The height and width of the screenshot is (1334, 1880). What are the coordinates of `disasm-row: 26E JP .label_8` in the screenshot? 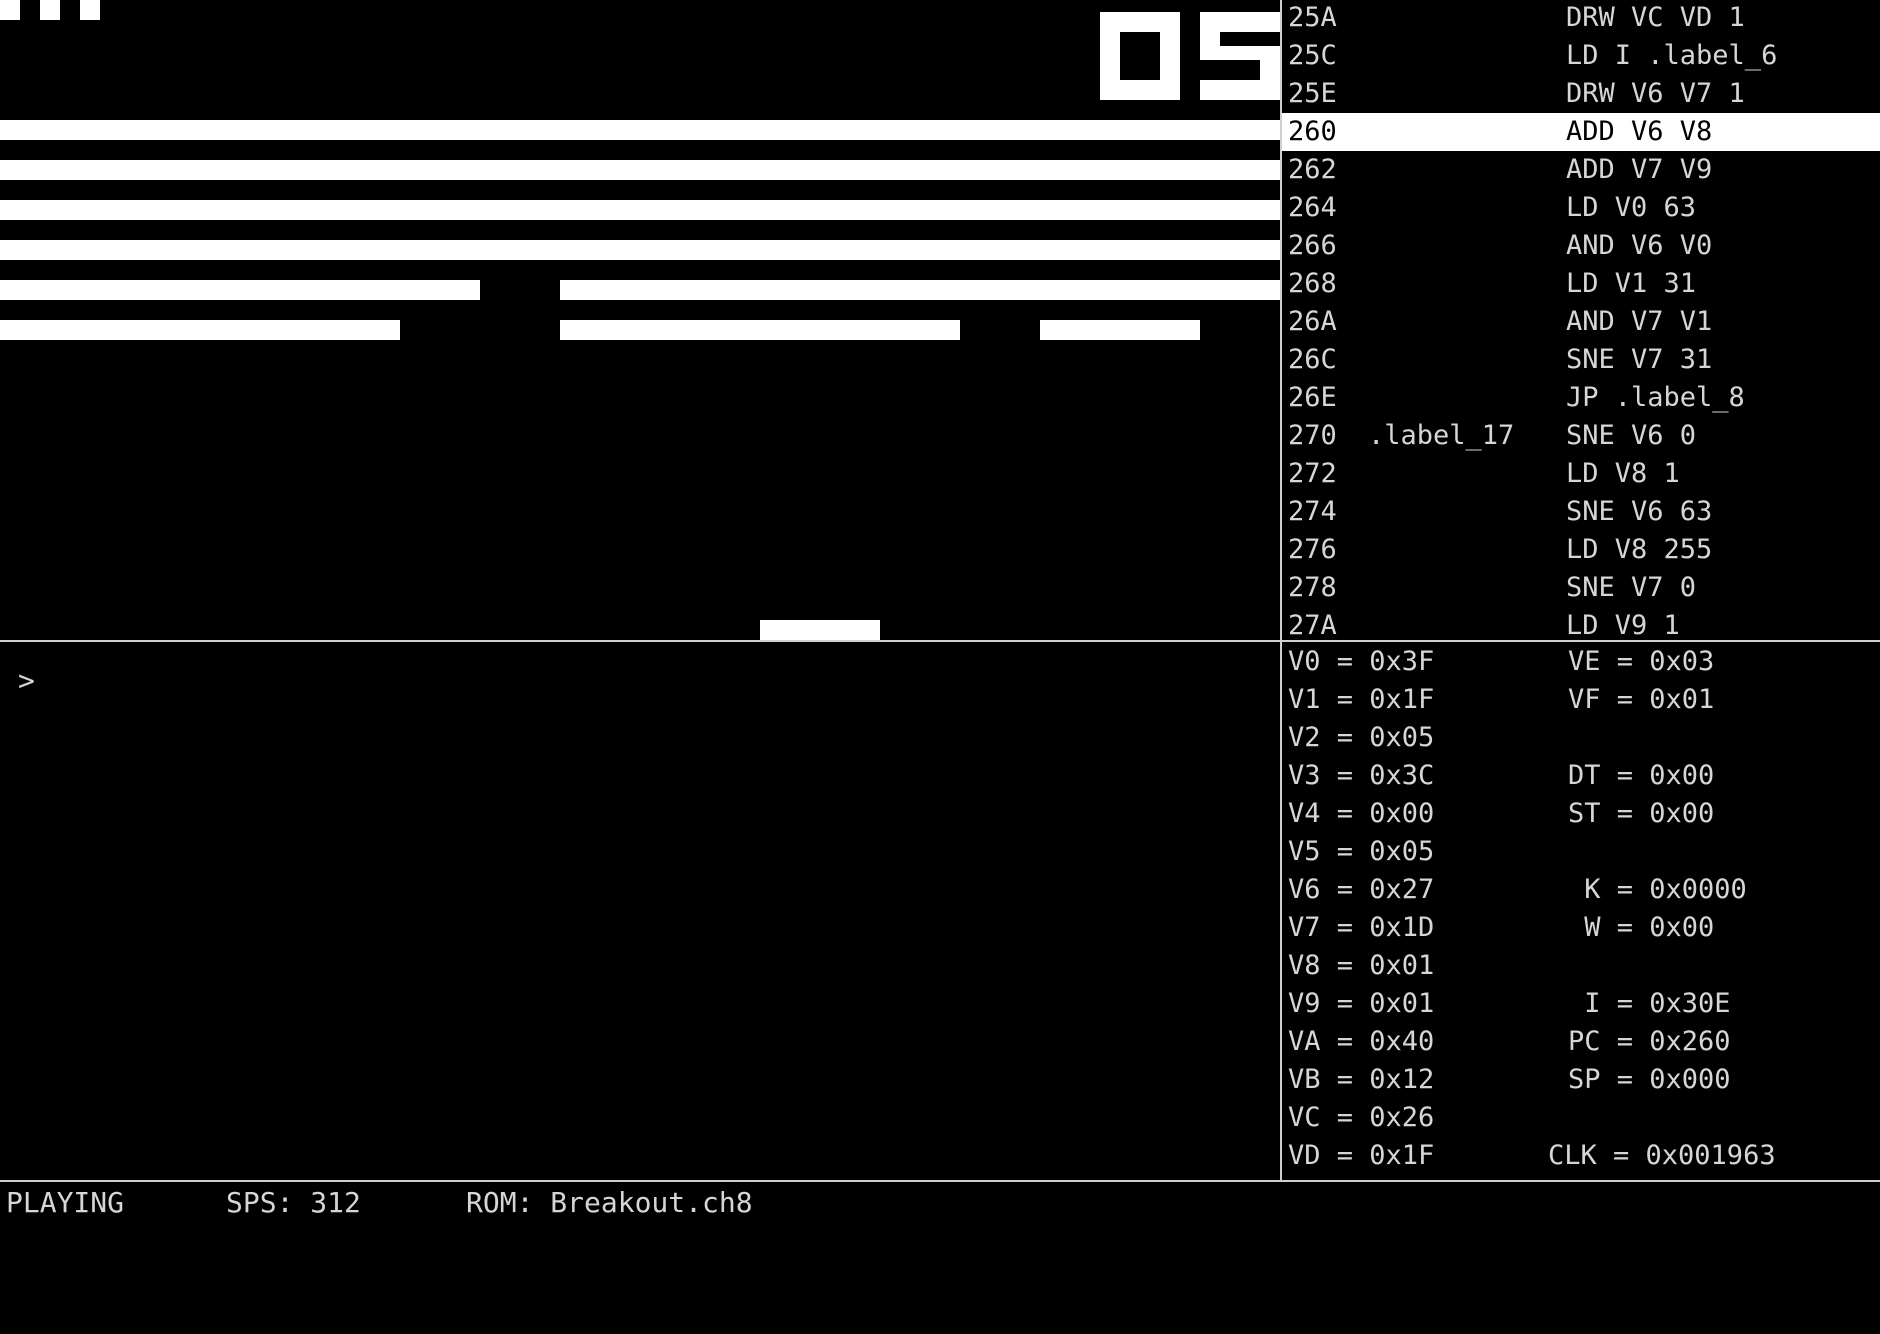 It's located at (1581, 398).